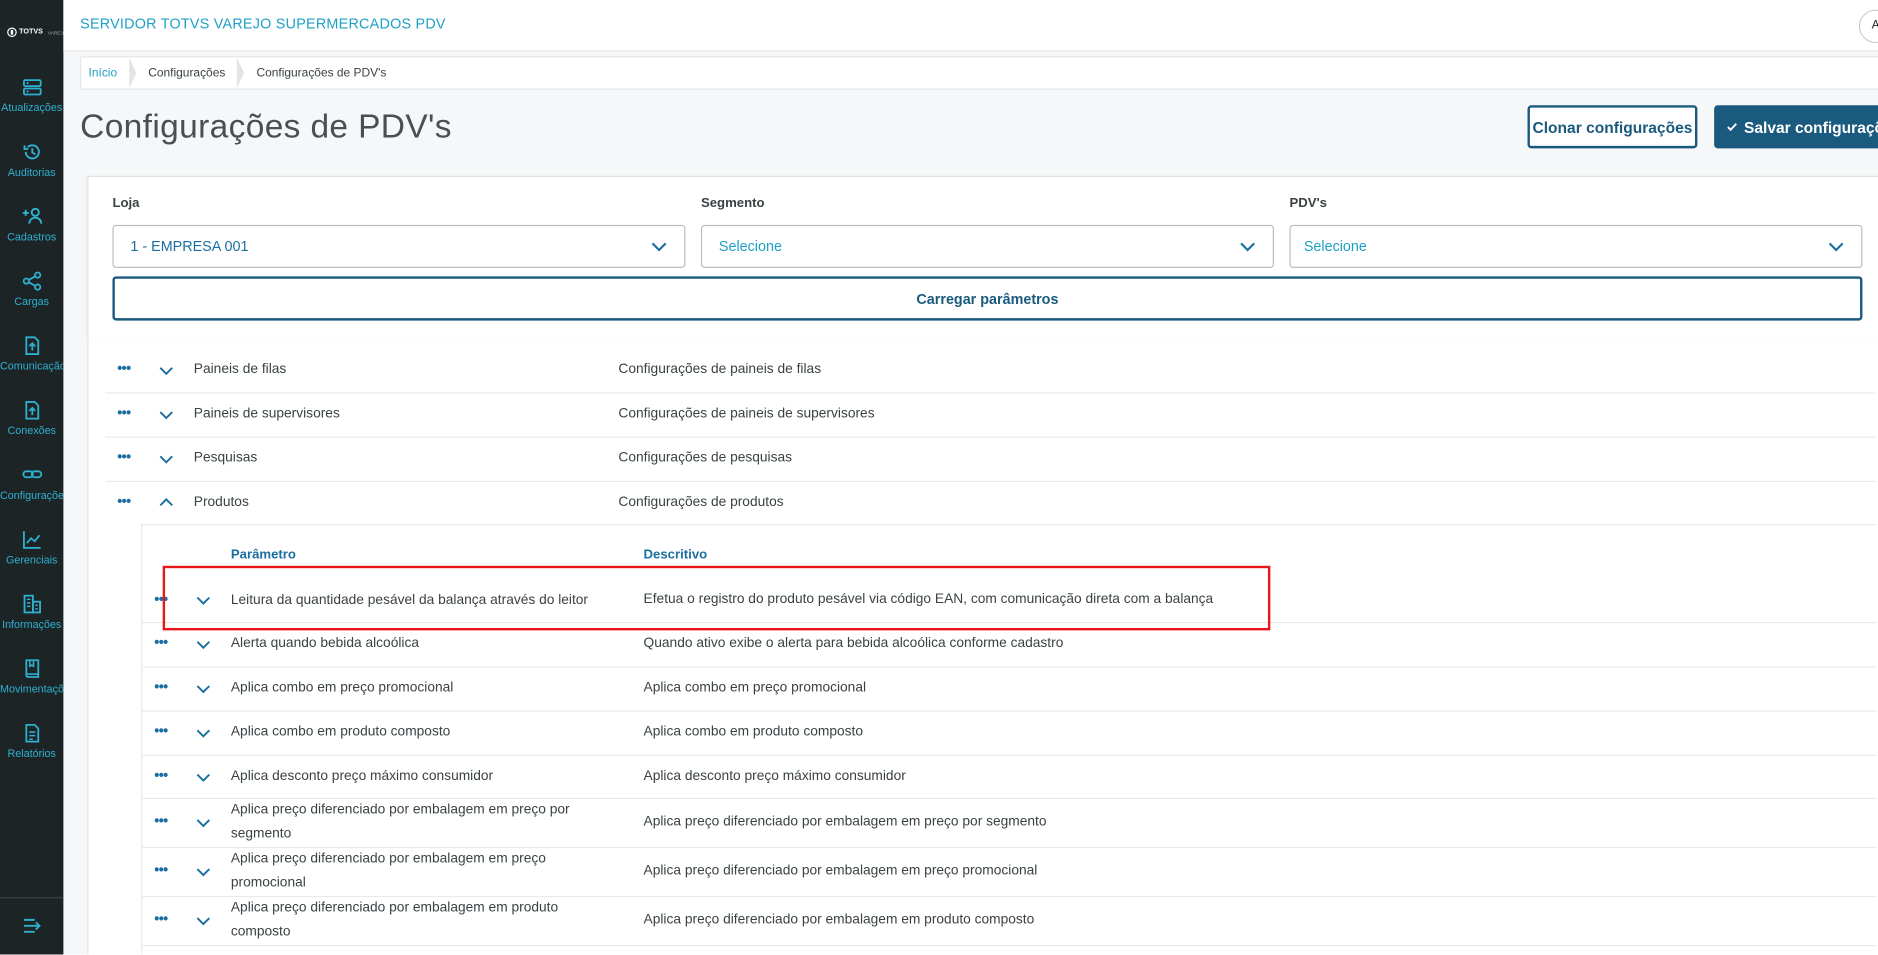  I want to click on sidebar-item-label: Conexões, so click(31, 430).